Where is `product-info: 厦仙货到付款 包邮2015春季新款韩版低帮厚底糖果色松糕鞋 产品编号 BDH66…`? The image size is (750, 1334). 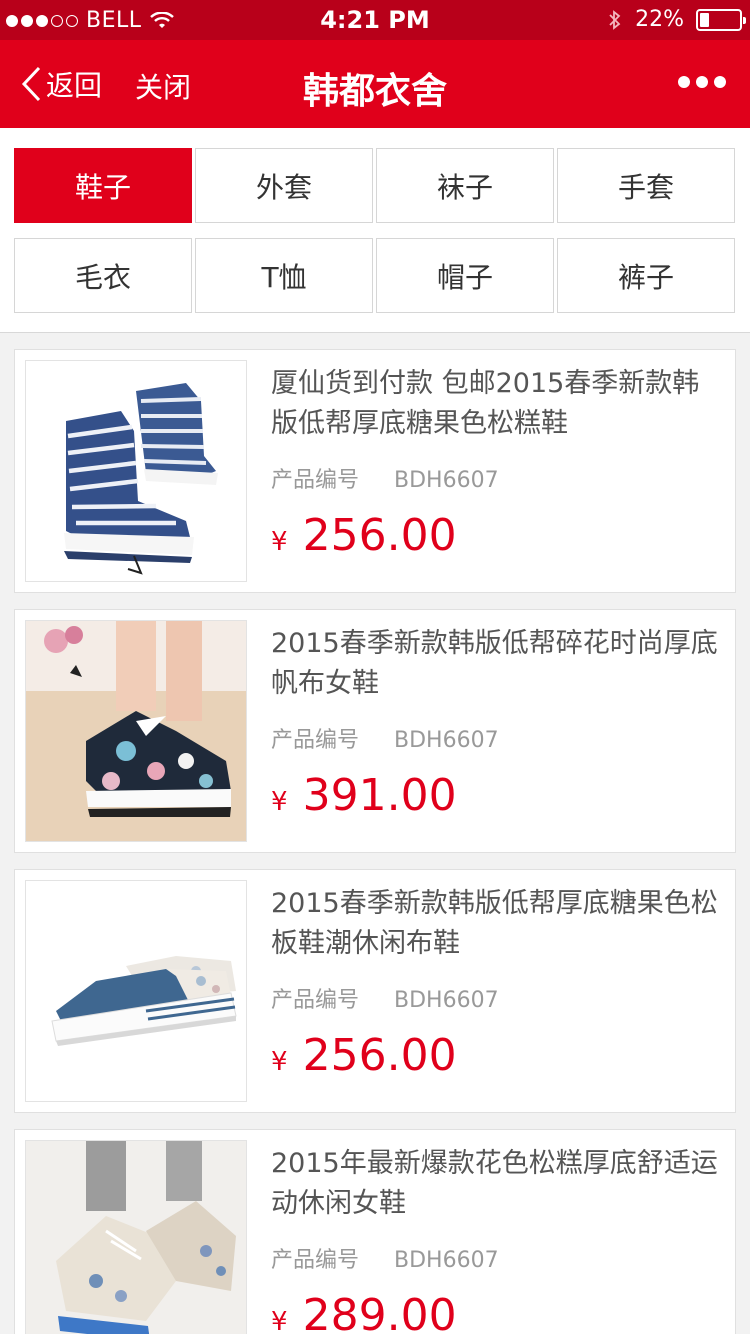 product-info: 厦仙货到付款 包邮2015春季新款韩版低帮厚底糖果色松糕鞋 产品编号 BDH66… is located at coordinates (496, 462).